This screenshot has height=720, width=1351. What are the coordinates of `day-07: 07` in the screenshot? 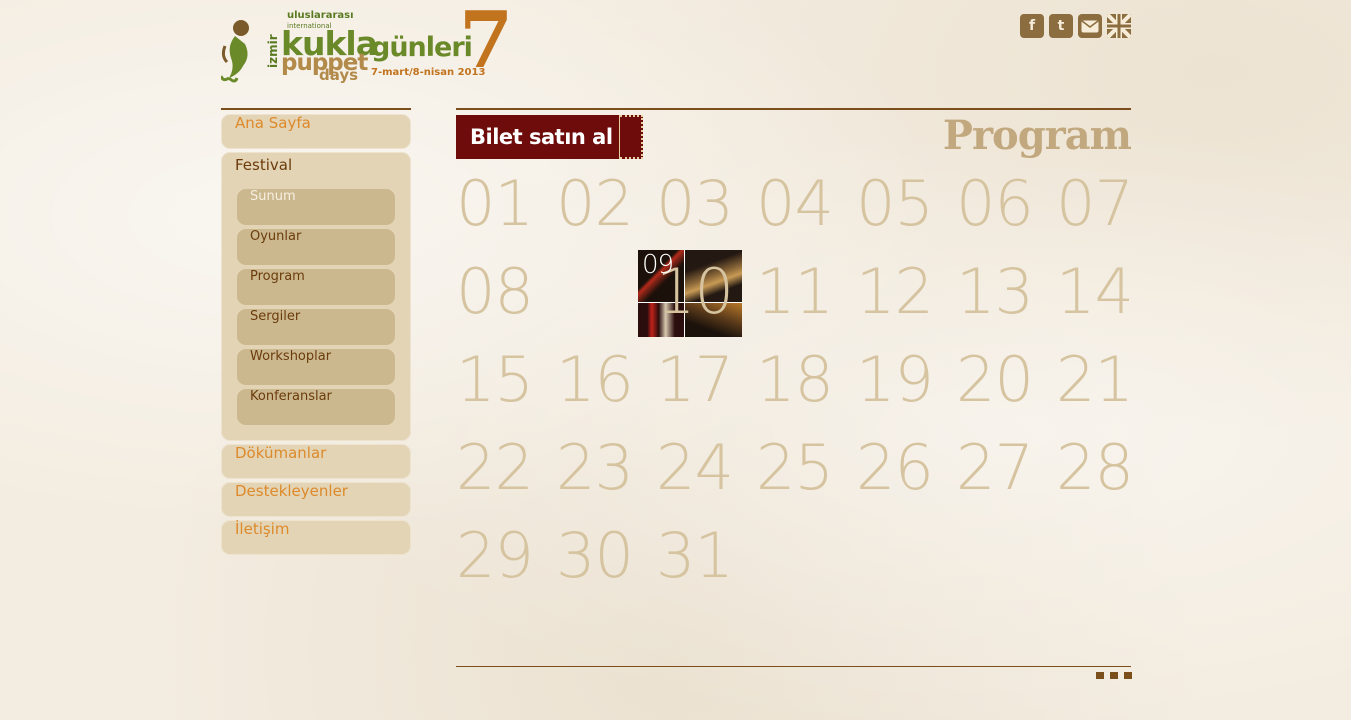 It's located at (1106, 204).